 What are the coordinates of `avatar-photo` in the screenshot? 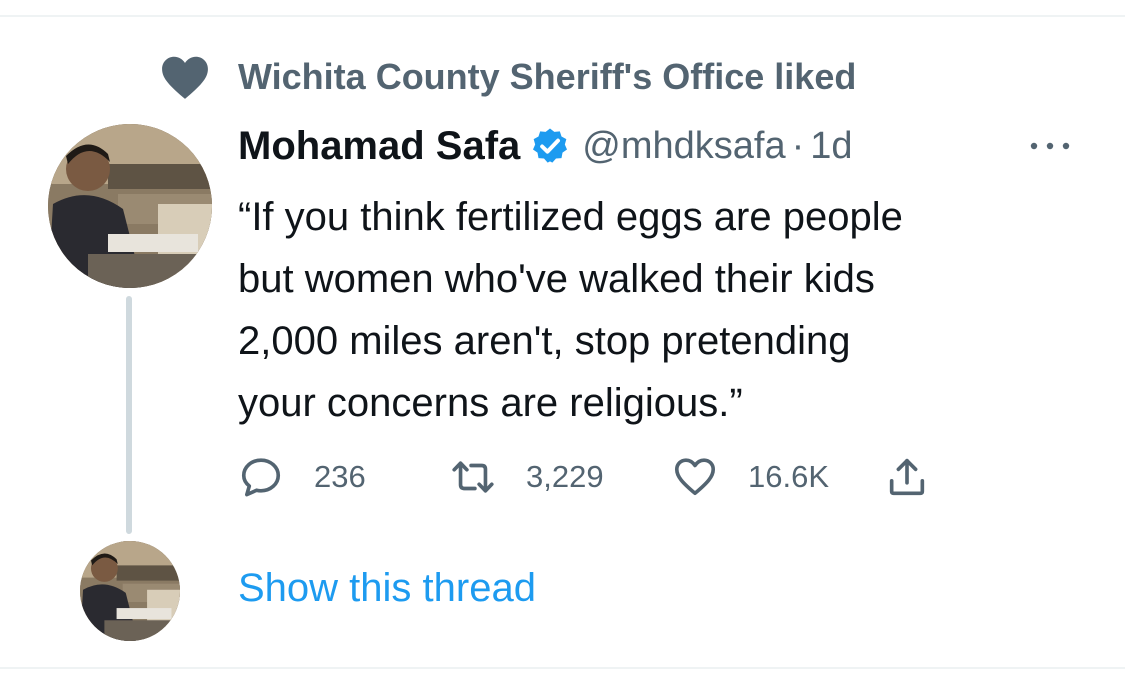 It's located at (130, 206).